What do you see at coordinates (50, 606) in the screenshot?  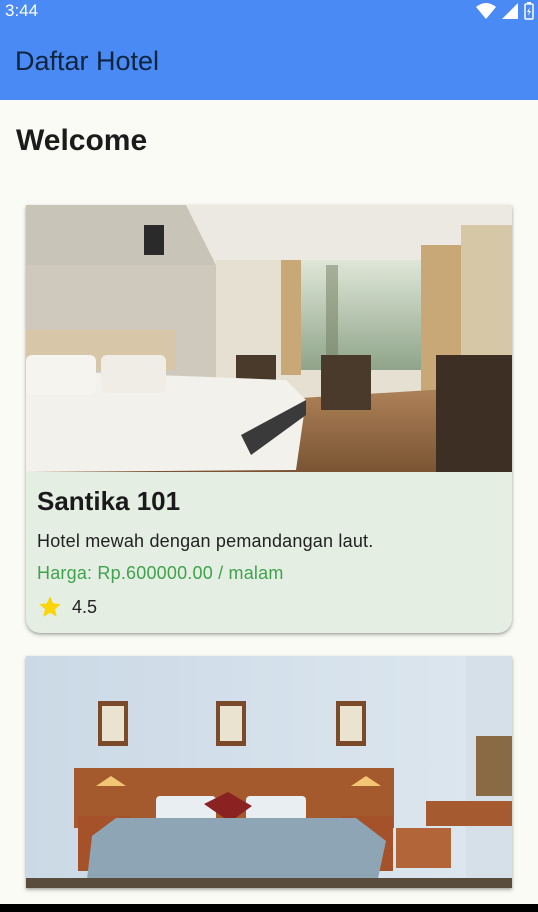 I see `star-icon` at bounding box center [50, 606].